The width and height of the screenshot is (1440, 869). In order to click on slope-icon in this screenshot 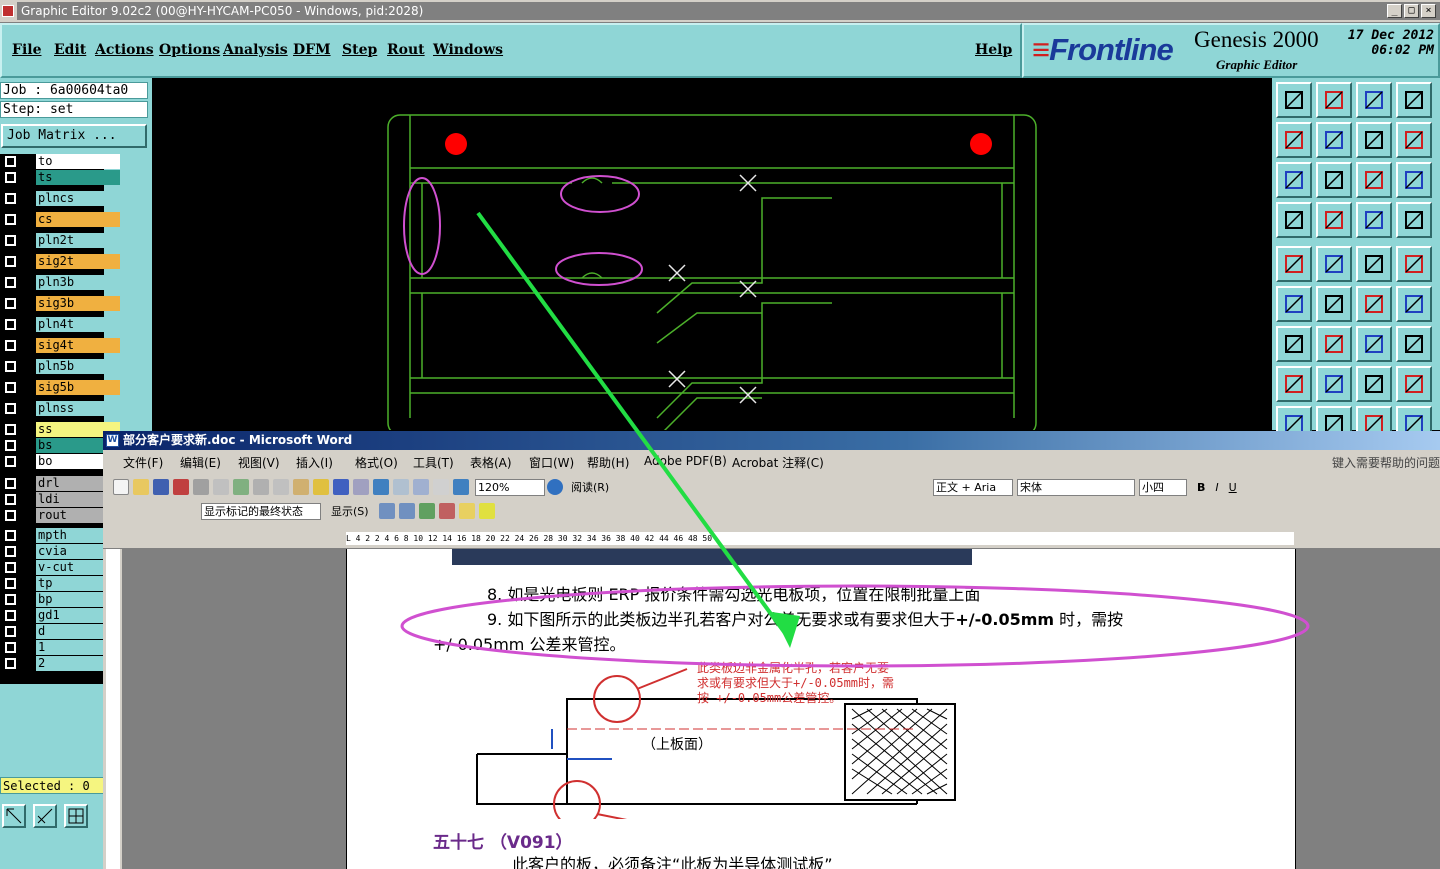, I will do `click(1334, 344)`.